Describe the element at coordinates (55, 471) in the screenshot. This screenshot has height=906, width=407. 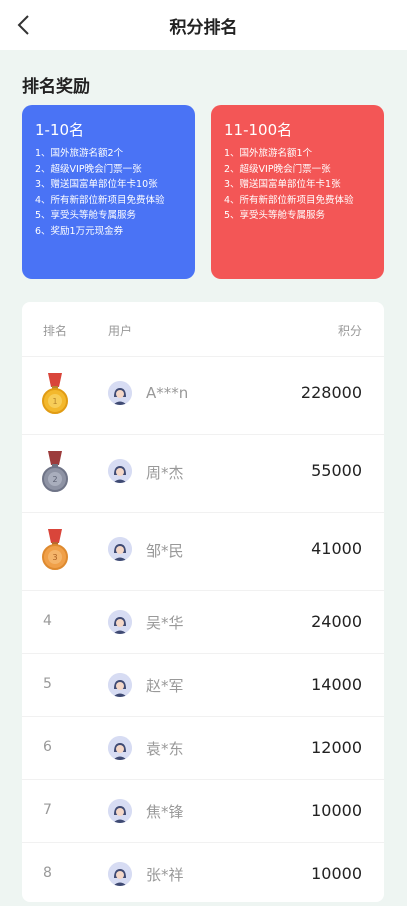
I see `silver-medal-icon: 2` at that location.